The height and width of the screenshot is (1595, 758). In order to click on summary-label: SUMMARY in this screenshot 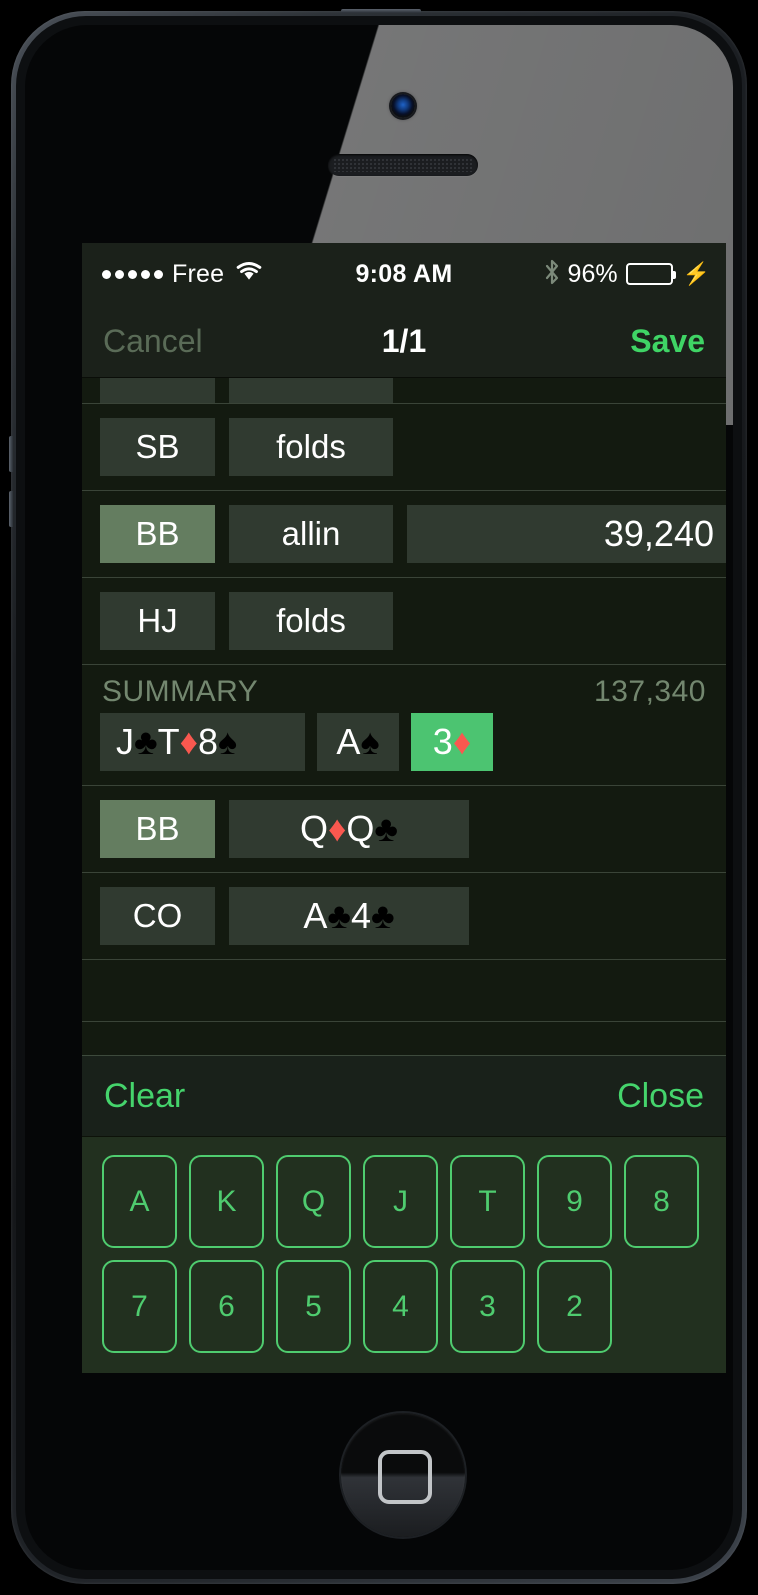, I will do `click(180, 691)`.